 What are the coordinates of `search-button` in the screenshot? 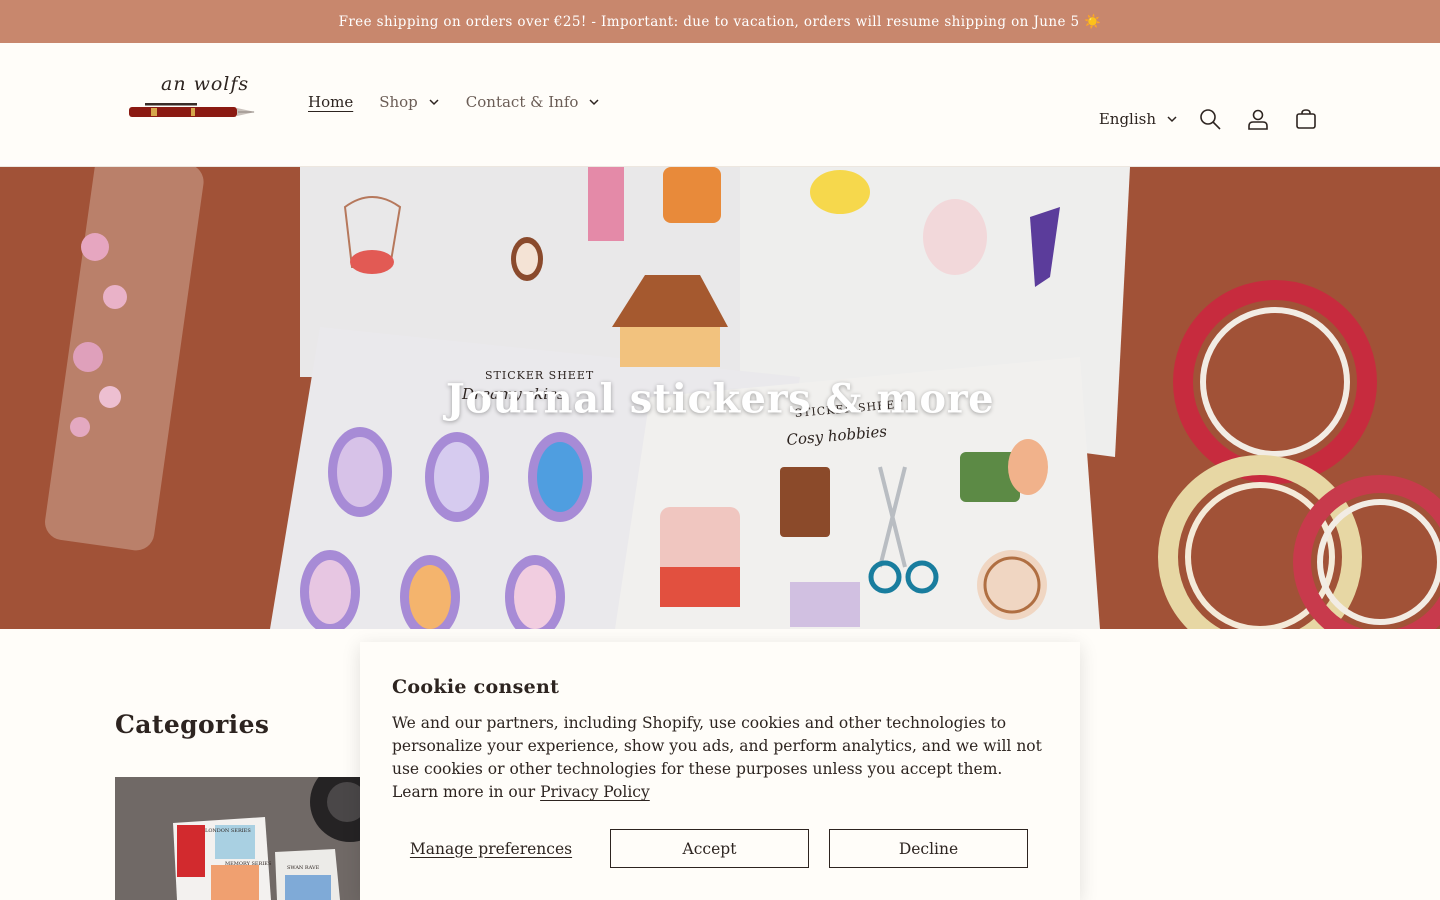 It's located at (1210, 119).